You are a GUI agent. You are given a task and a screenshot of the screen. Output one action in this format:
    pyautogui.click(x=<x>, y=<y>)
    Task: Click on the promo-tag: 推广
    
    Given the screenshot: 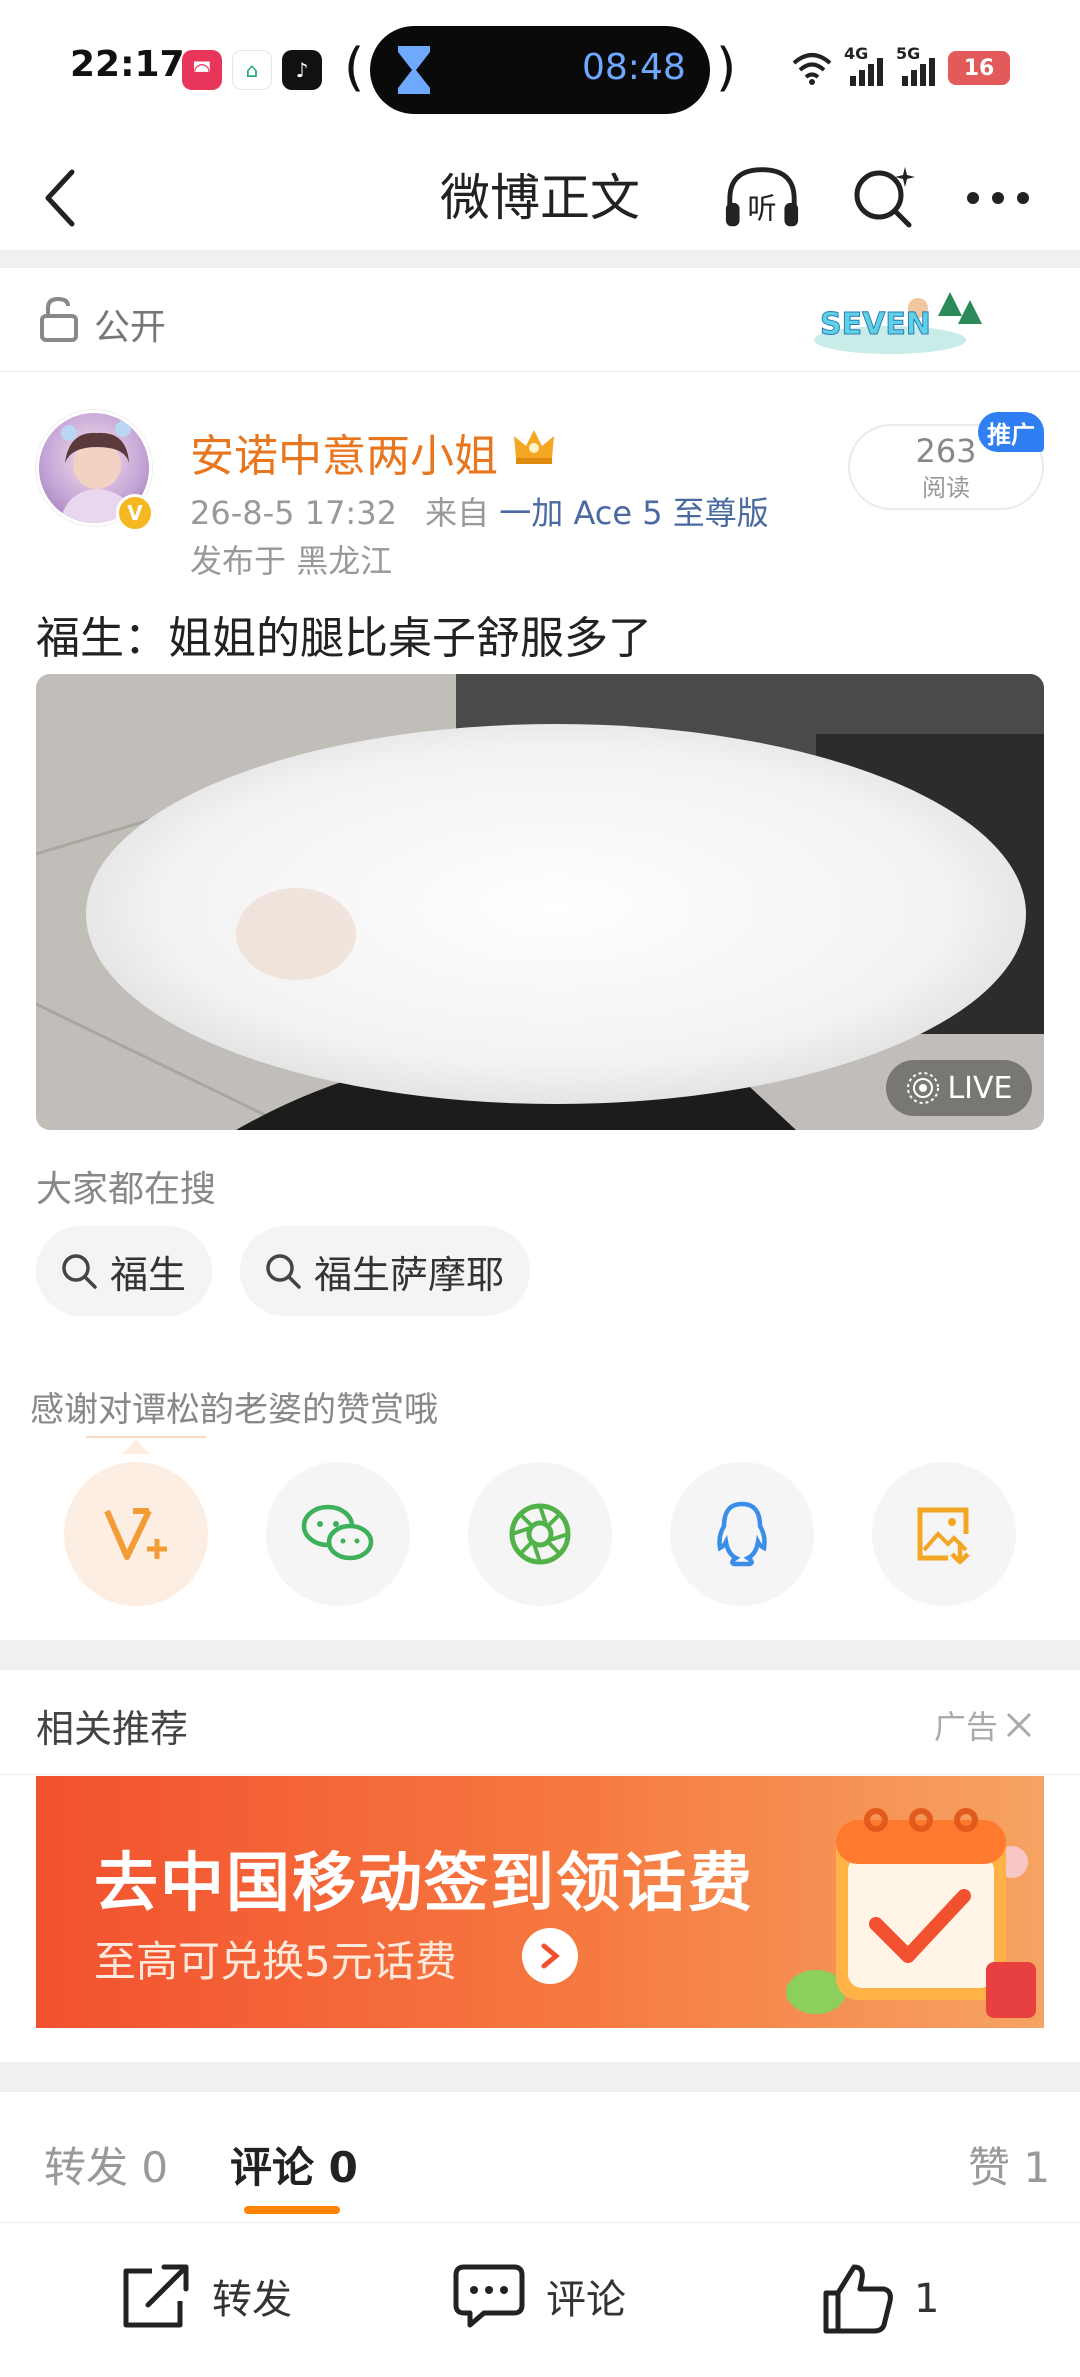 What is the action you would take?
    pyautogui.click(x=1011, y=432)
    